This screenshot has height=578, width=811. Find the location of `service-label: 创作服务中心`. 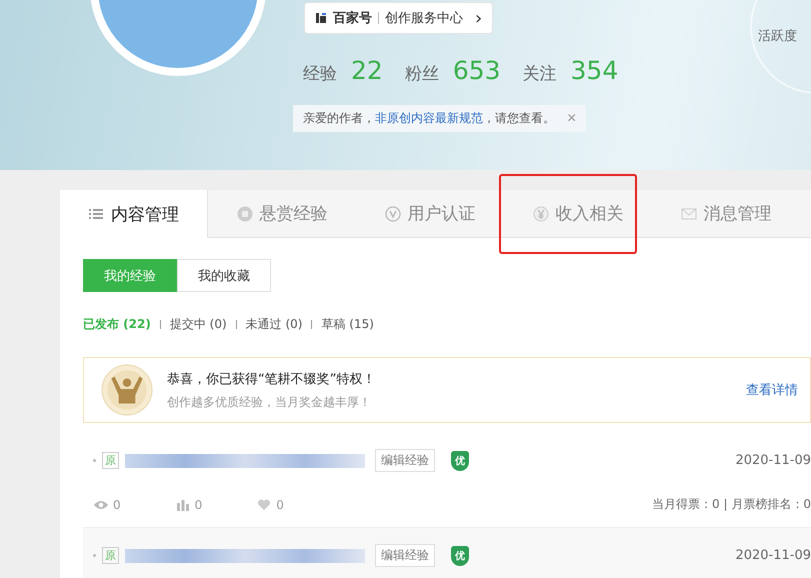

service-label: 创作服务中心 is located at coordinates (424, 18).